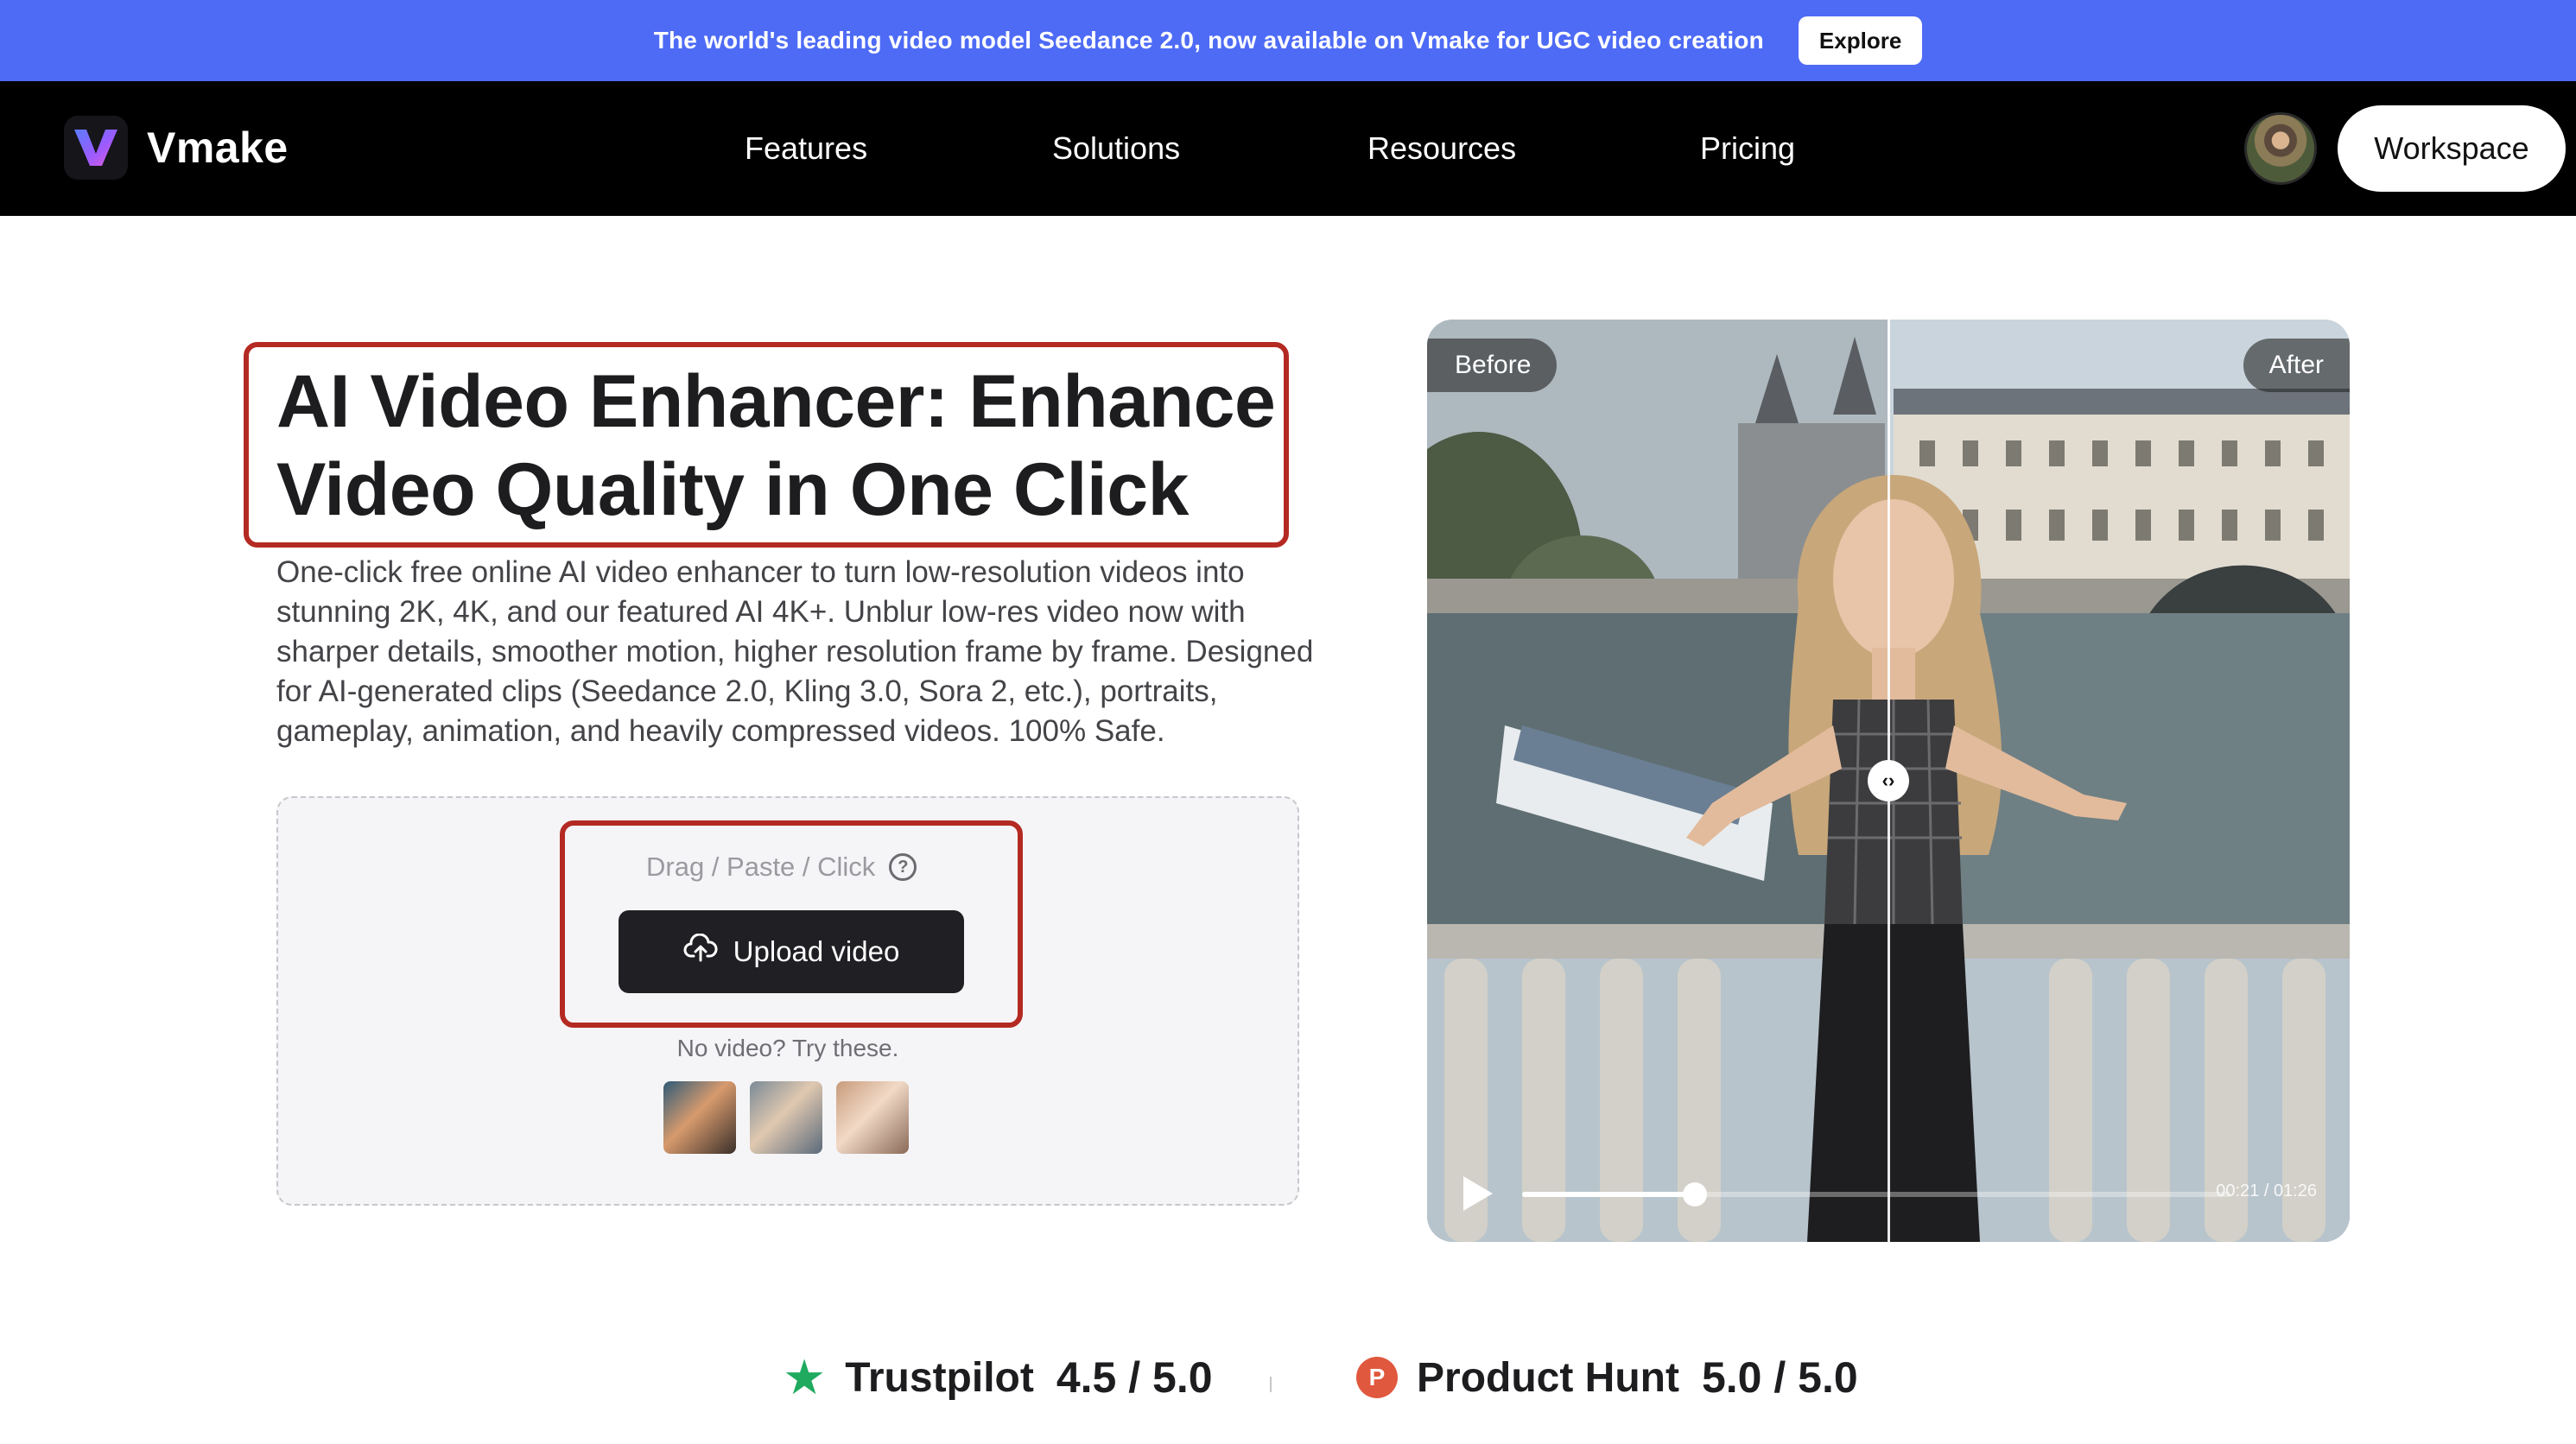 The width and height of the screenshot is (2576, 1444). Describe the element at coordinates (816, 951) in the screenshot. I see `upload-video-label: Upload video` at that location.